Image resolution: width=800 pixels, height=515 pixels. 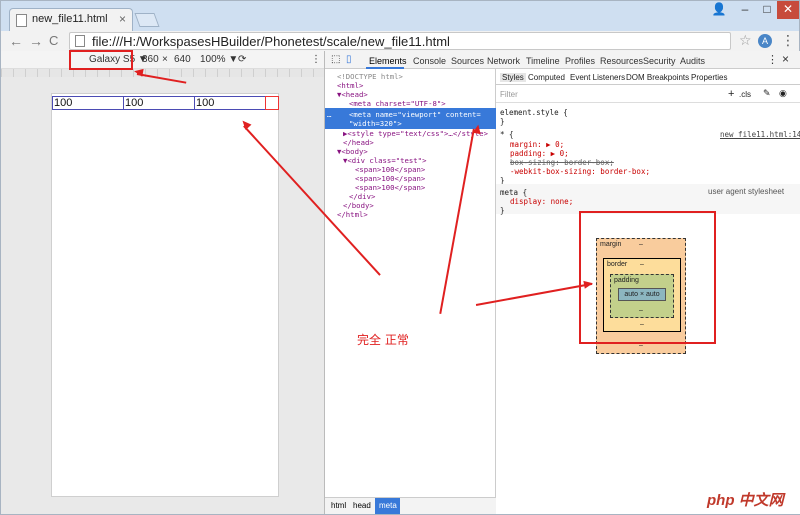 What do you see at coordinates (388, 61) in the screenshot?
I see `tab-elements: Elements` at bounding box center [388, 61].